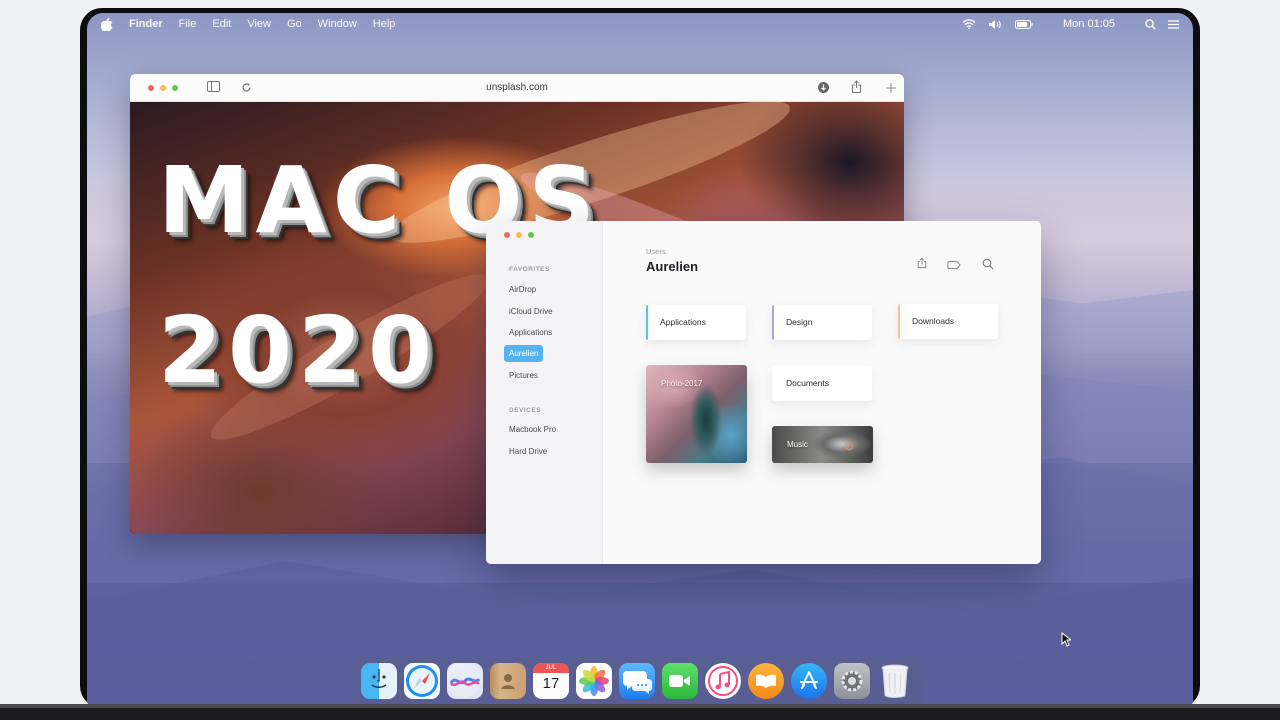 This screenshot has height=720, width=1280. Describe the element at coordinates (683, 322) in the screenshot. I see `folder-label: Applications` at that location.